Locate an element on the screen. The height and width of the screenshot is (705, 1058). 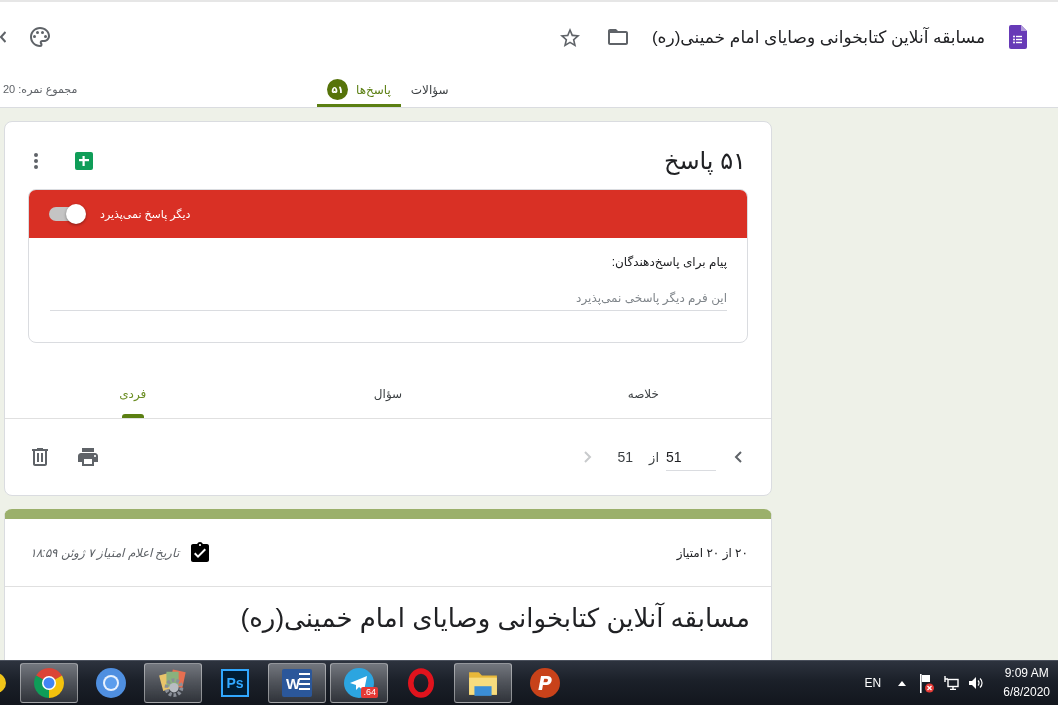
clipboard-check-icon is located at coordinates (200, 552).